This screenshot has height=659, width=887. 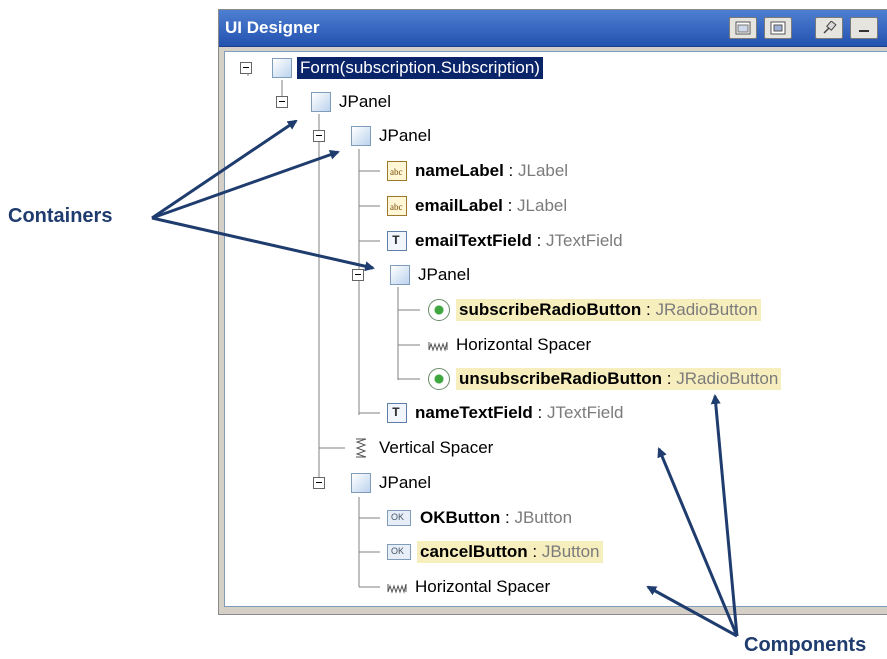 I want to click on tree-node-label: nameTextField : JTextField, so click(x=519, y=412).